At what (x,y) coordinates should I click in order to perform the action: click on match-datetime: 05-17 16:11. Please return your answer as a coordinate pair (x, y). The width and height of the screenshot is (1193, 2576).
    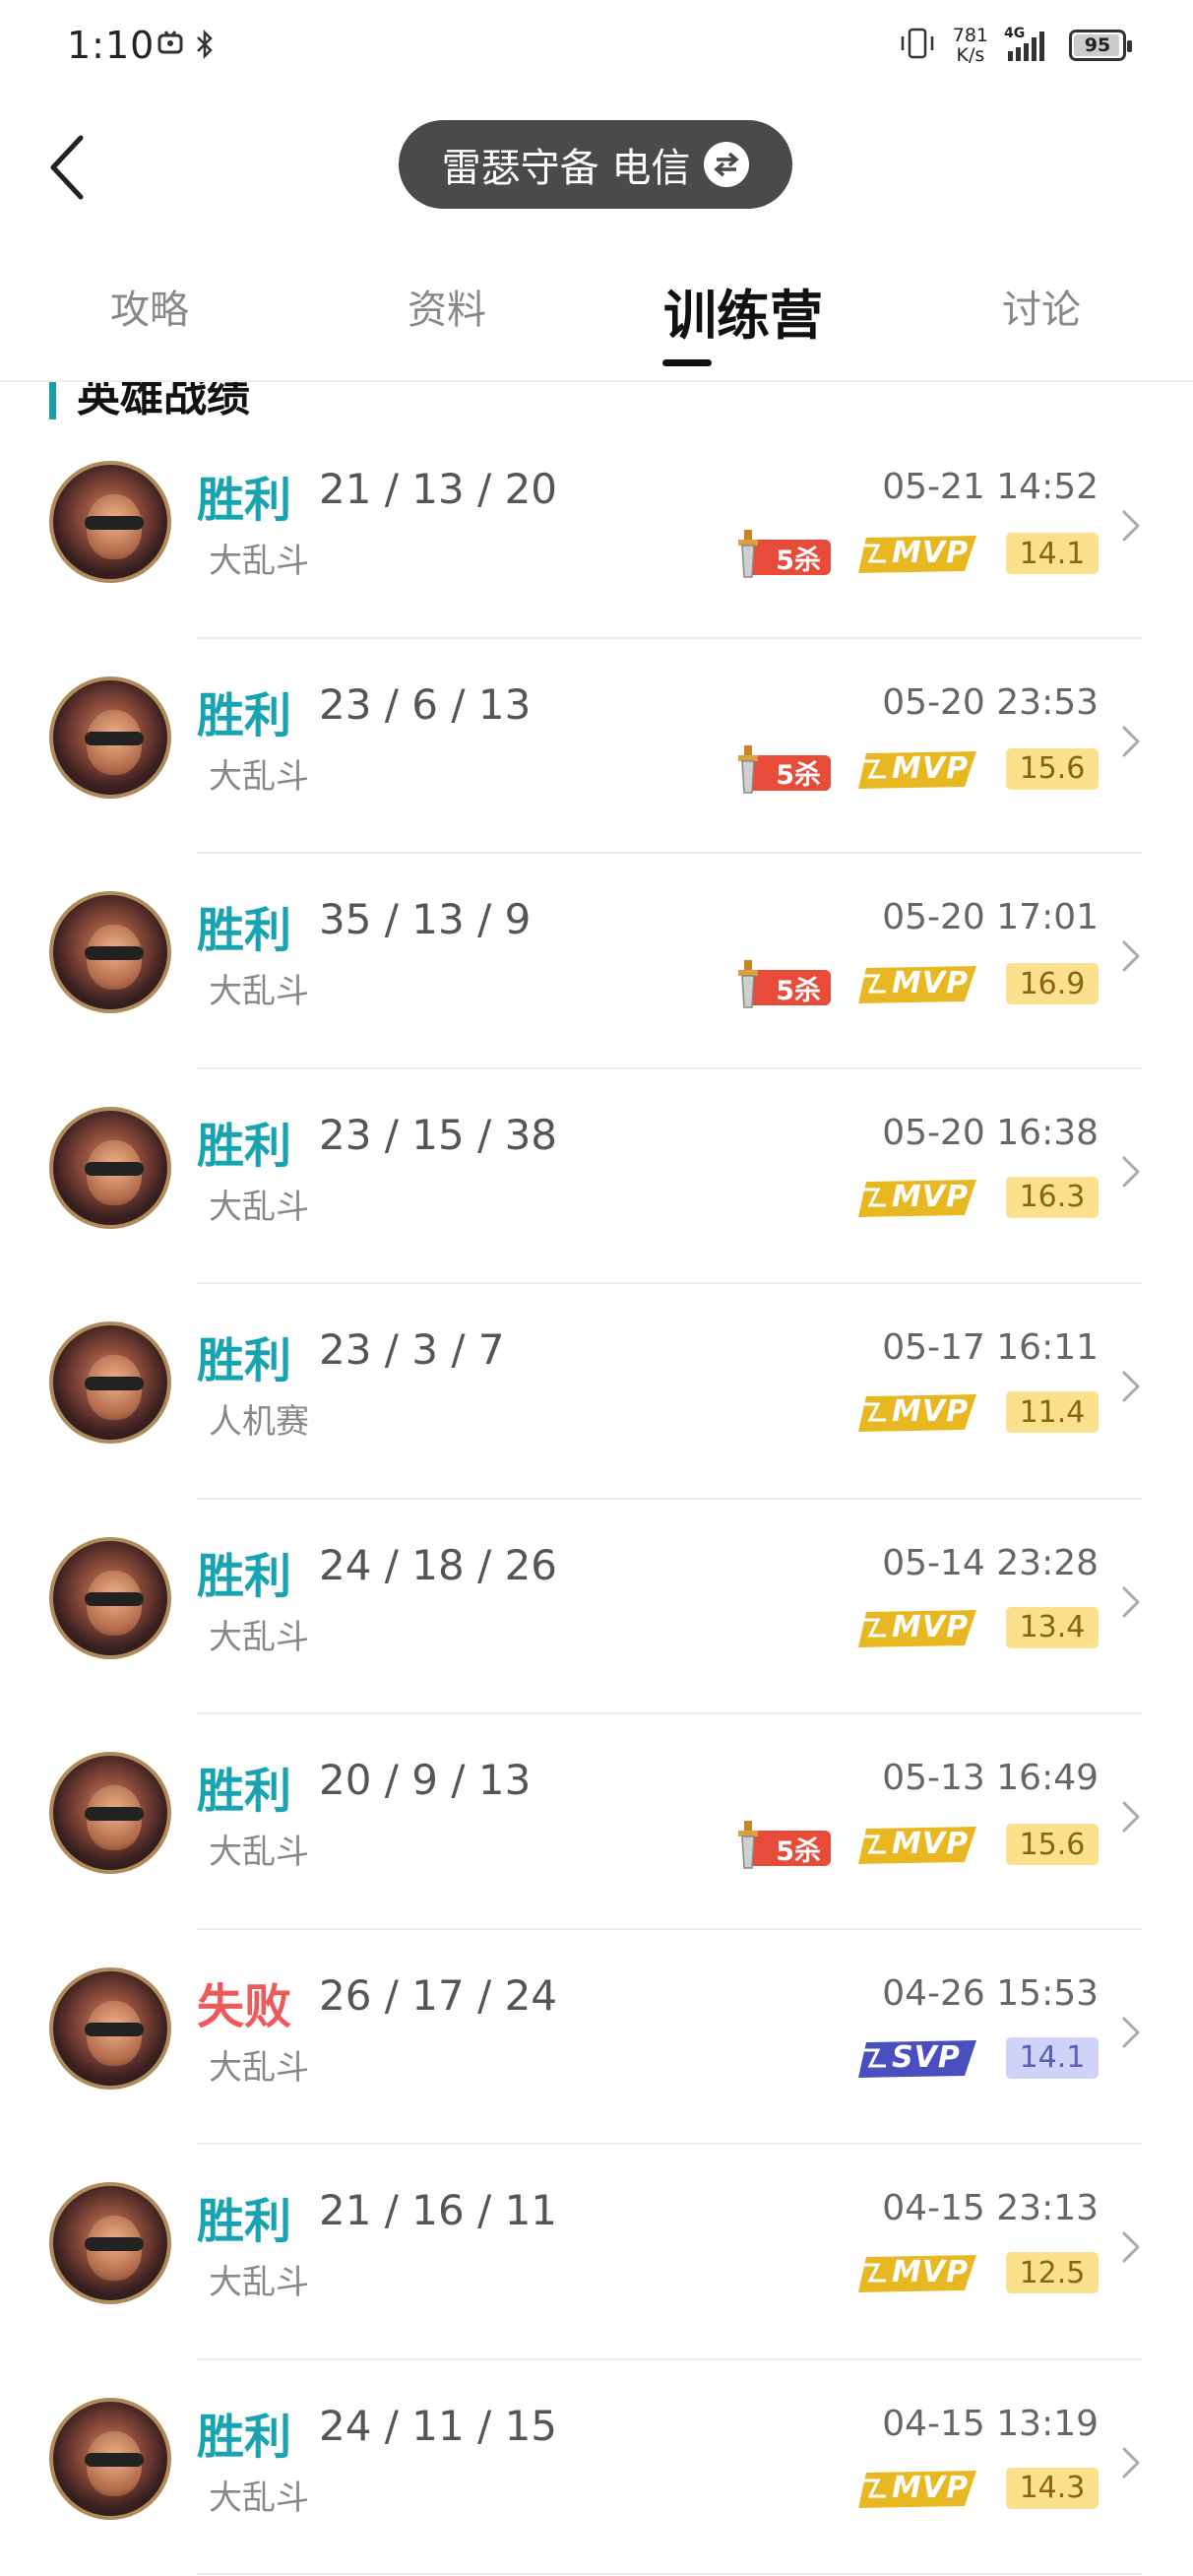
    Looking at the image, I should click on (990, 1347).